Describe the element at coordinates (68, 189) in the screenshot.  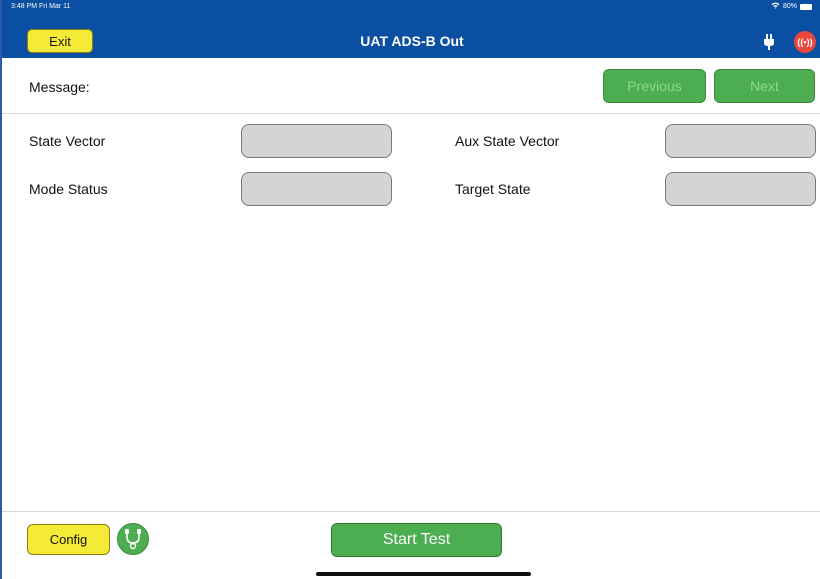
I see `mode-status-label: Mode Status` at that location.